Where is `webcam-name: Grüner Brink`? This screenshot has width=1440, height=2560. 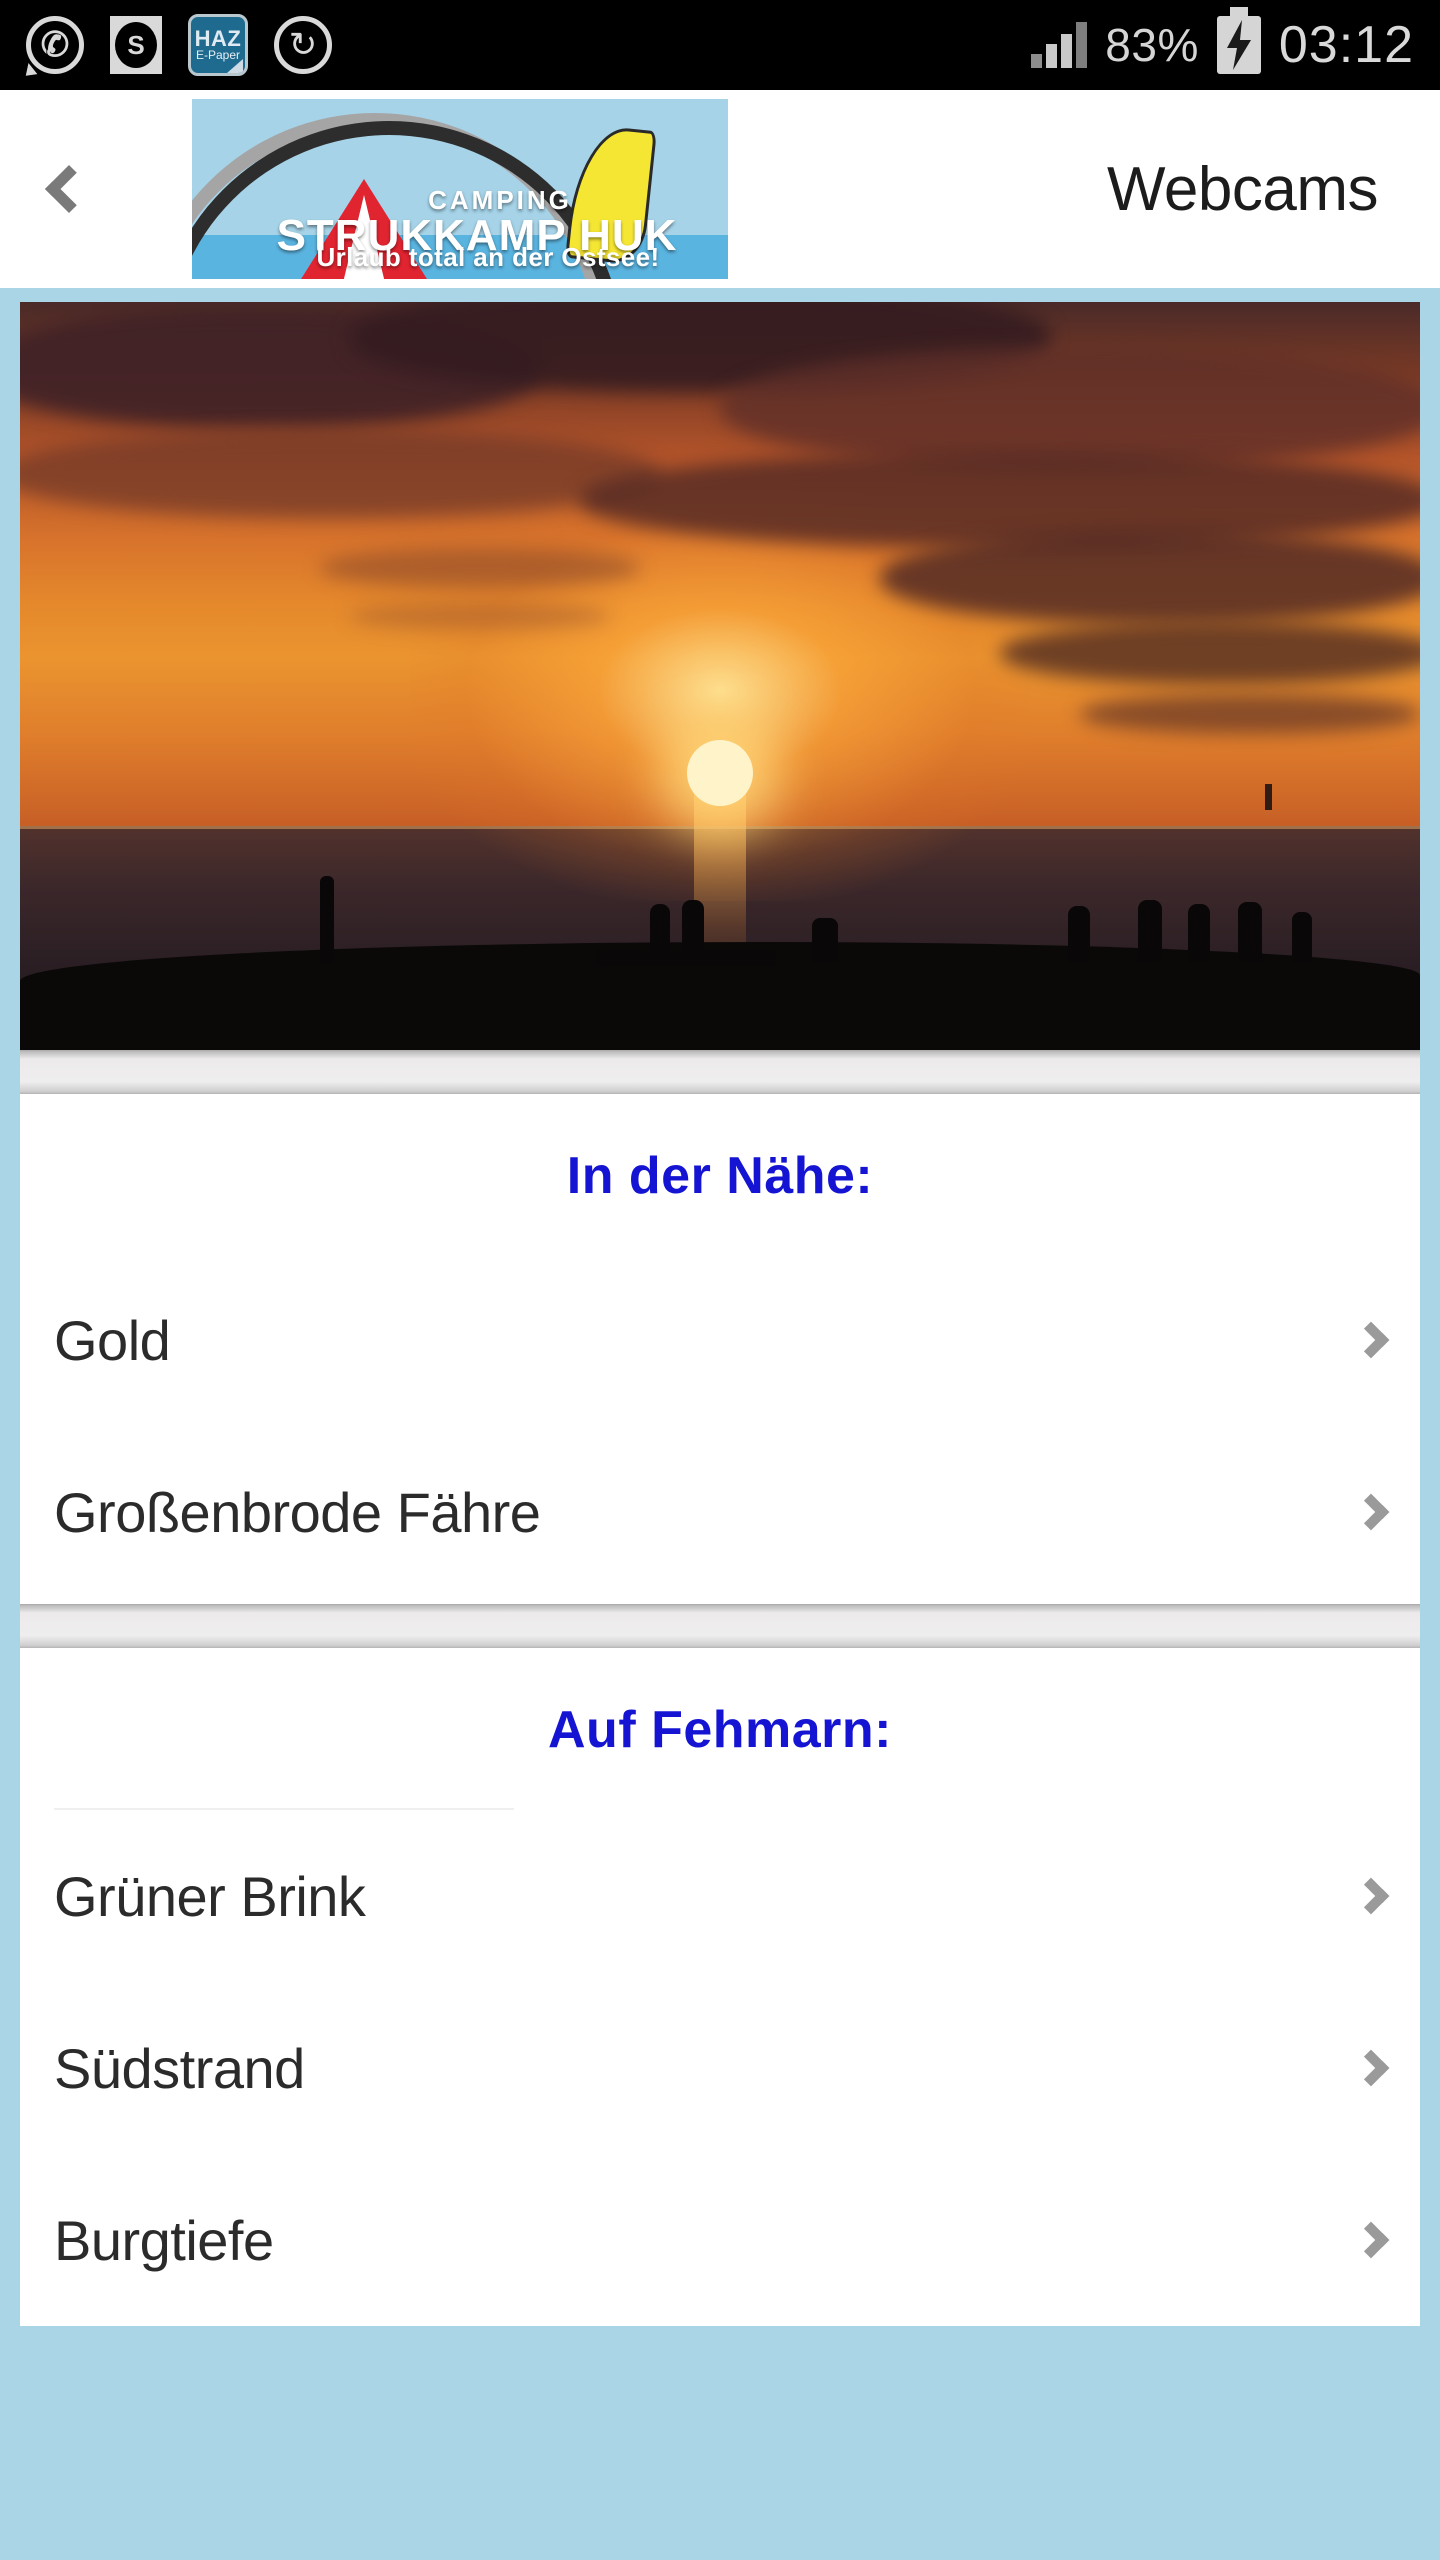
webcam-name: Grüner Brink is located at coordinates (210, 1896).